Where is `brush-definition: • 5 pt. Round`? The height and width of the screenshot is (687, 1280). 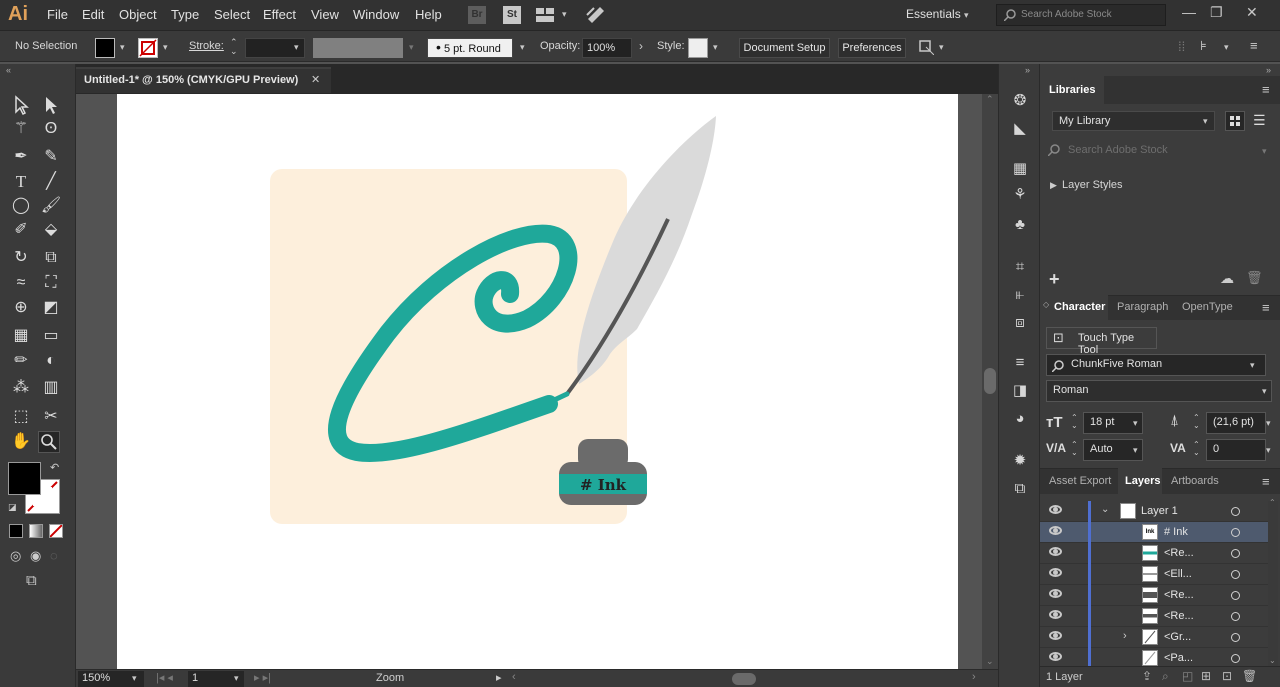
brush-definition: • 5 pt. Round is located at coordinates (470, 48).